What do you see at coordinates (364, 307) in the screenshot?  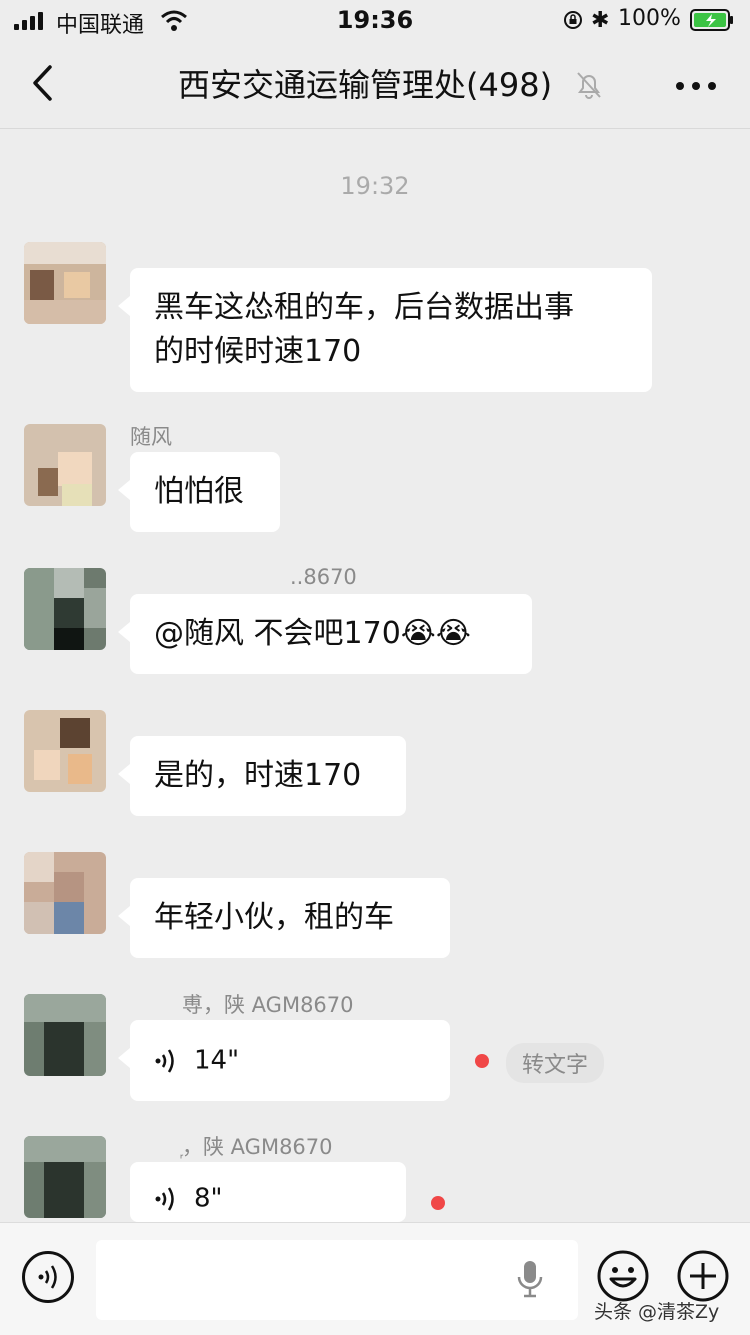 I see `message-text: 黑车这怂租的车，后台数据出事` at bounding box center [364, 307].